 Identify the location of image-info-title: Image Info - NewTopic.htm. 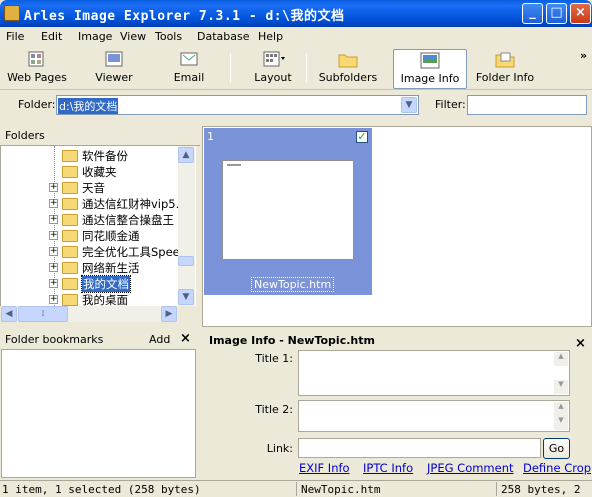
(292, 340).